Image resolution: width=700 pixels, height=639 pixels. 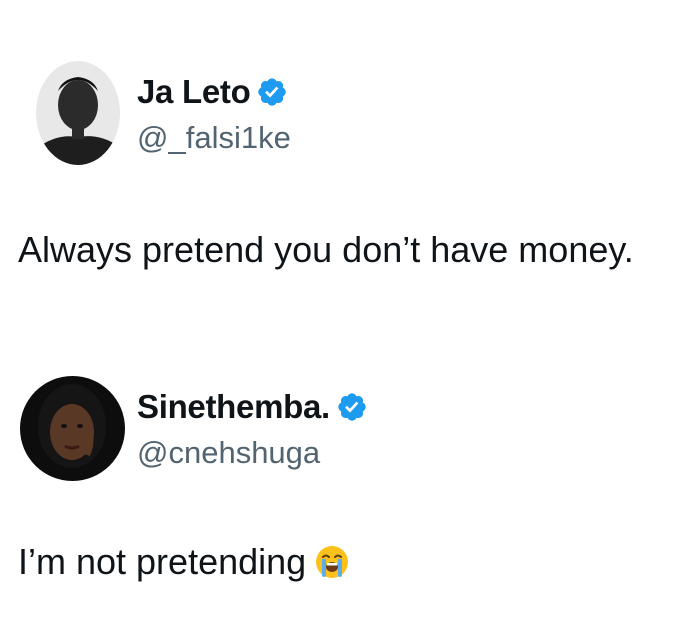 What do you see at coordinates (332, 562) in the screenshot?
I see `loudly-crying-face-icon` at bounding box center [332, 562].